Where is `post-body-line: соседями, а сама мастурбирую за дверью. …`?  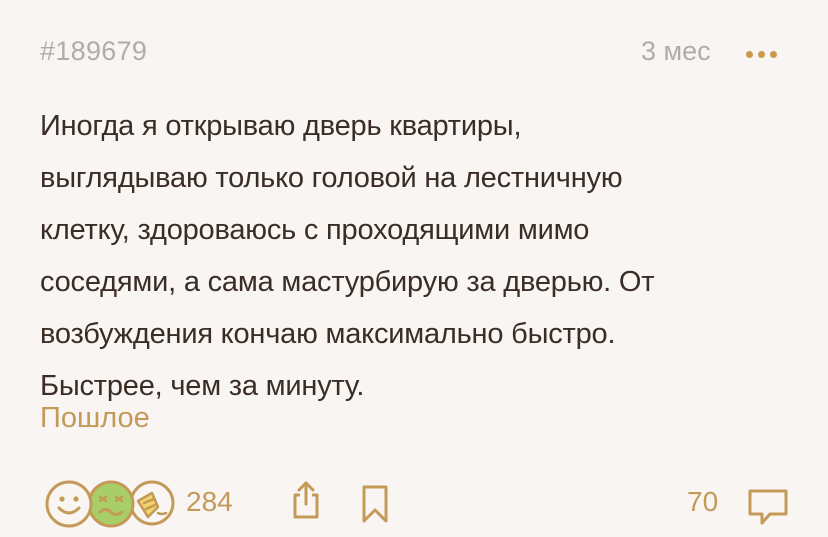 post-body-line: соседями, а сама мастурбирую за дверью. … is located at coordinates (347, 282).